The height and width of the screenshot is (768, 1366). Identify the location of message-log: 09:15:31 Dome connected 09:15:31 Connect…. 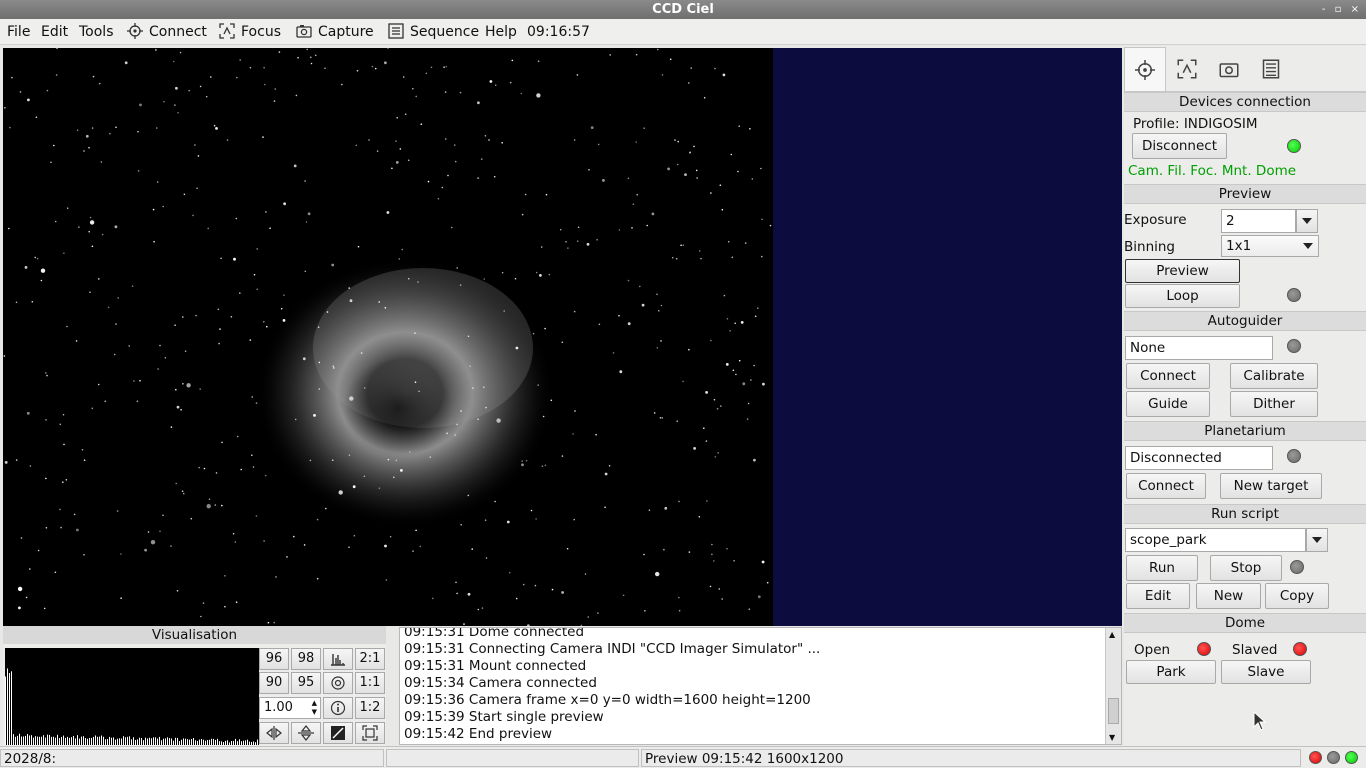
(760, 686).